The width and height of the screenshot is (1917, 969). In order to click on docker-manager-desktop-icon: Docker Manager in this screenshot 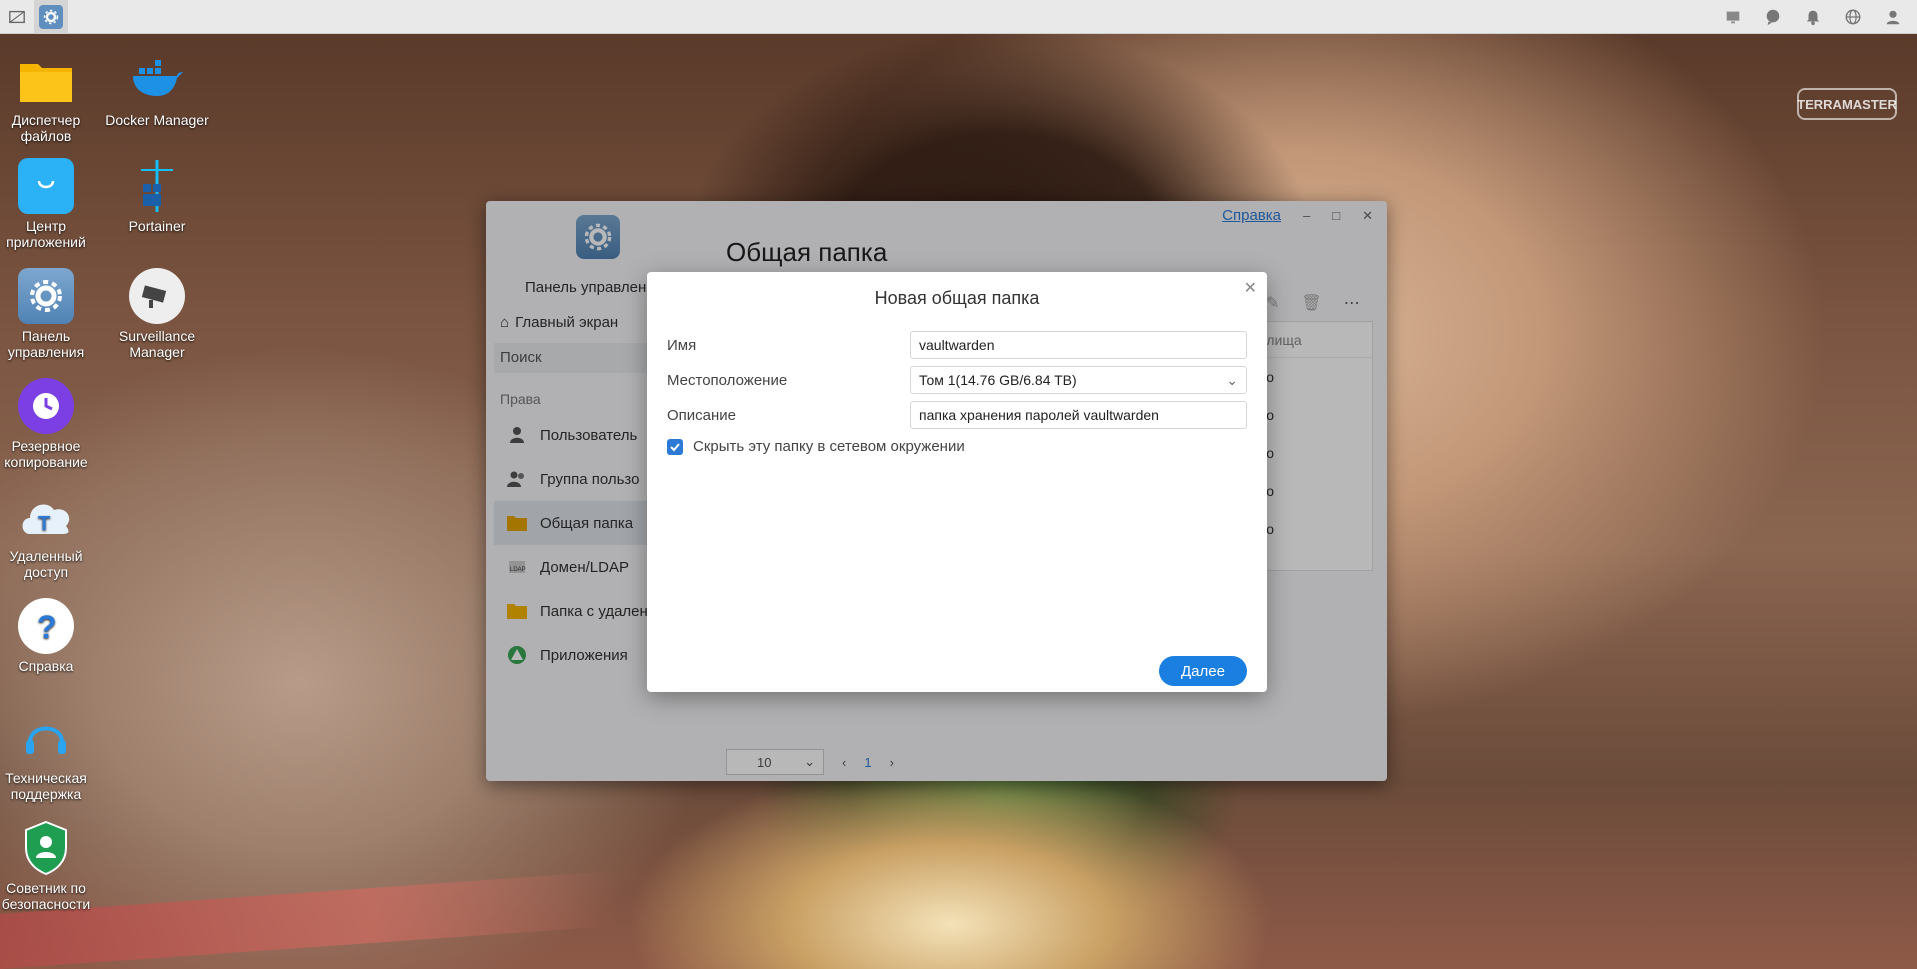, I will do `click(157, 90)`.